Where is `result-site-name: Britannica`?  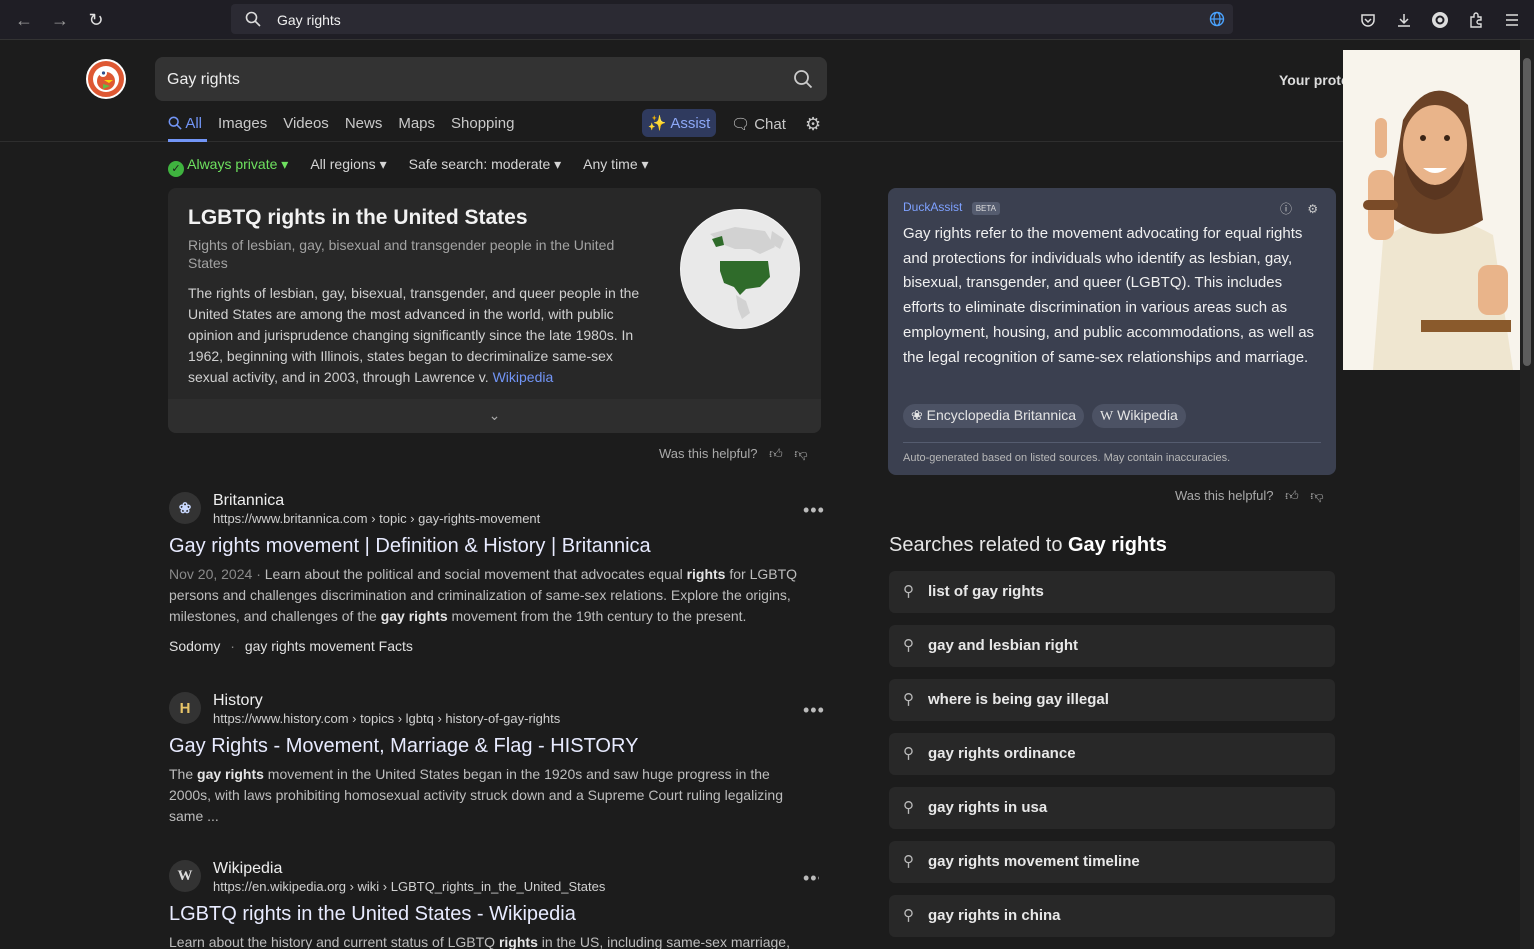
result-site-name: Britannica is located at coordinates (248, 501).